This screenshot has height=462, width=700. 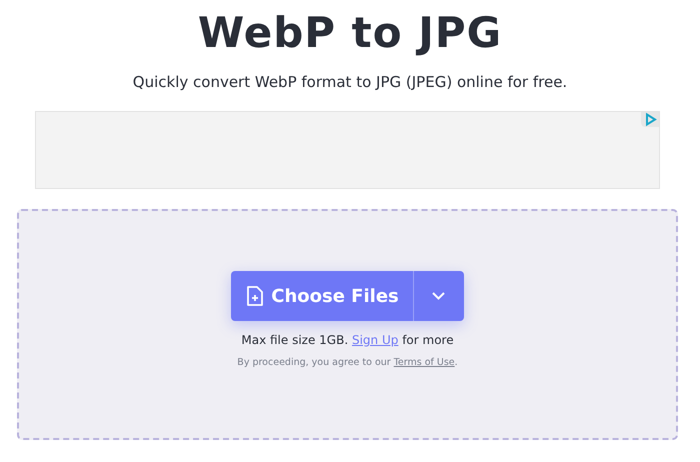 I want to click on file-size-note: Max file size 1GB. Sign Up for more, so click(x=347, y=340).